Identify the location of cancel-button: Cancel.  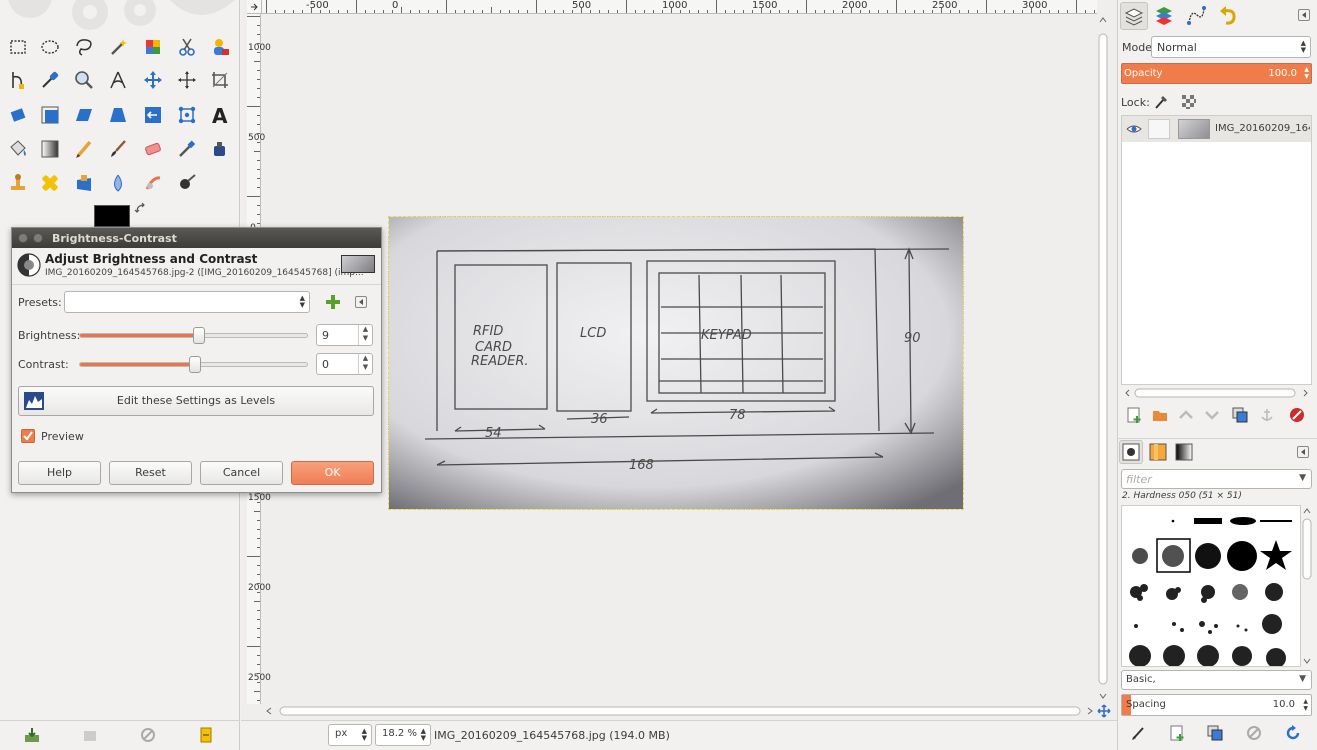
(241, 473).